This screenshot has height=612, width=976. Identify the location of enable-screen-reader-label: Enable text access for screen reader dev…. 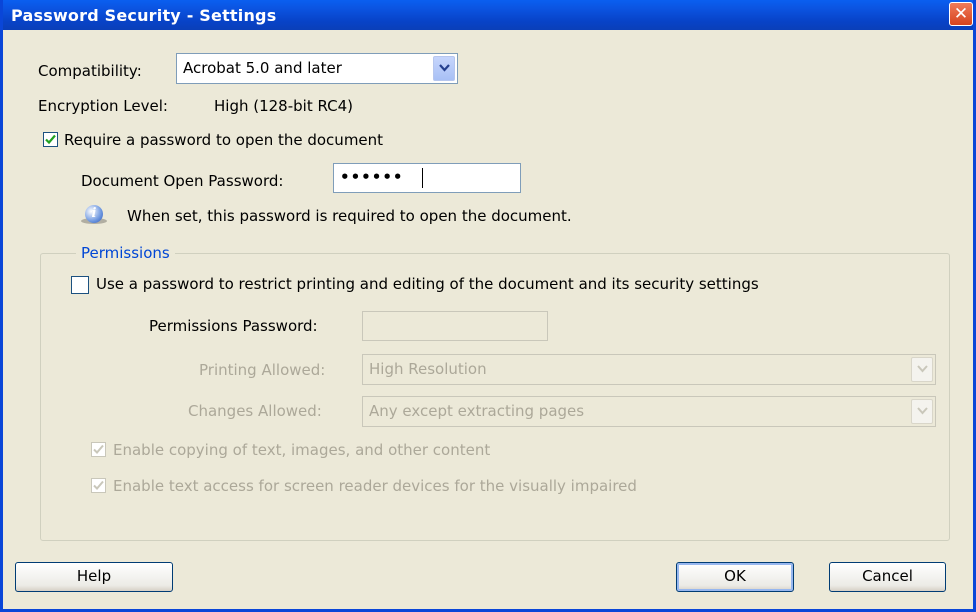
(375, 486).